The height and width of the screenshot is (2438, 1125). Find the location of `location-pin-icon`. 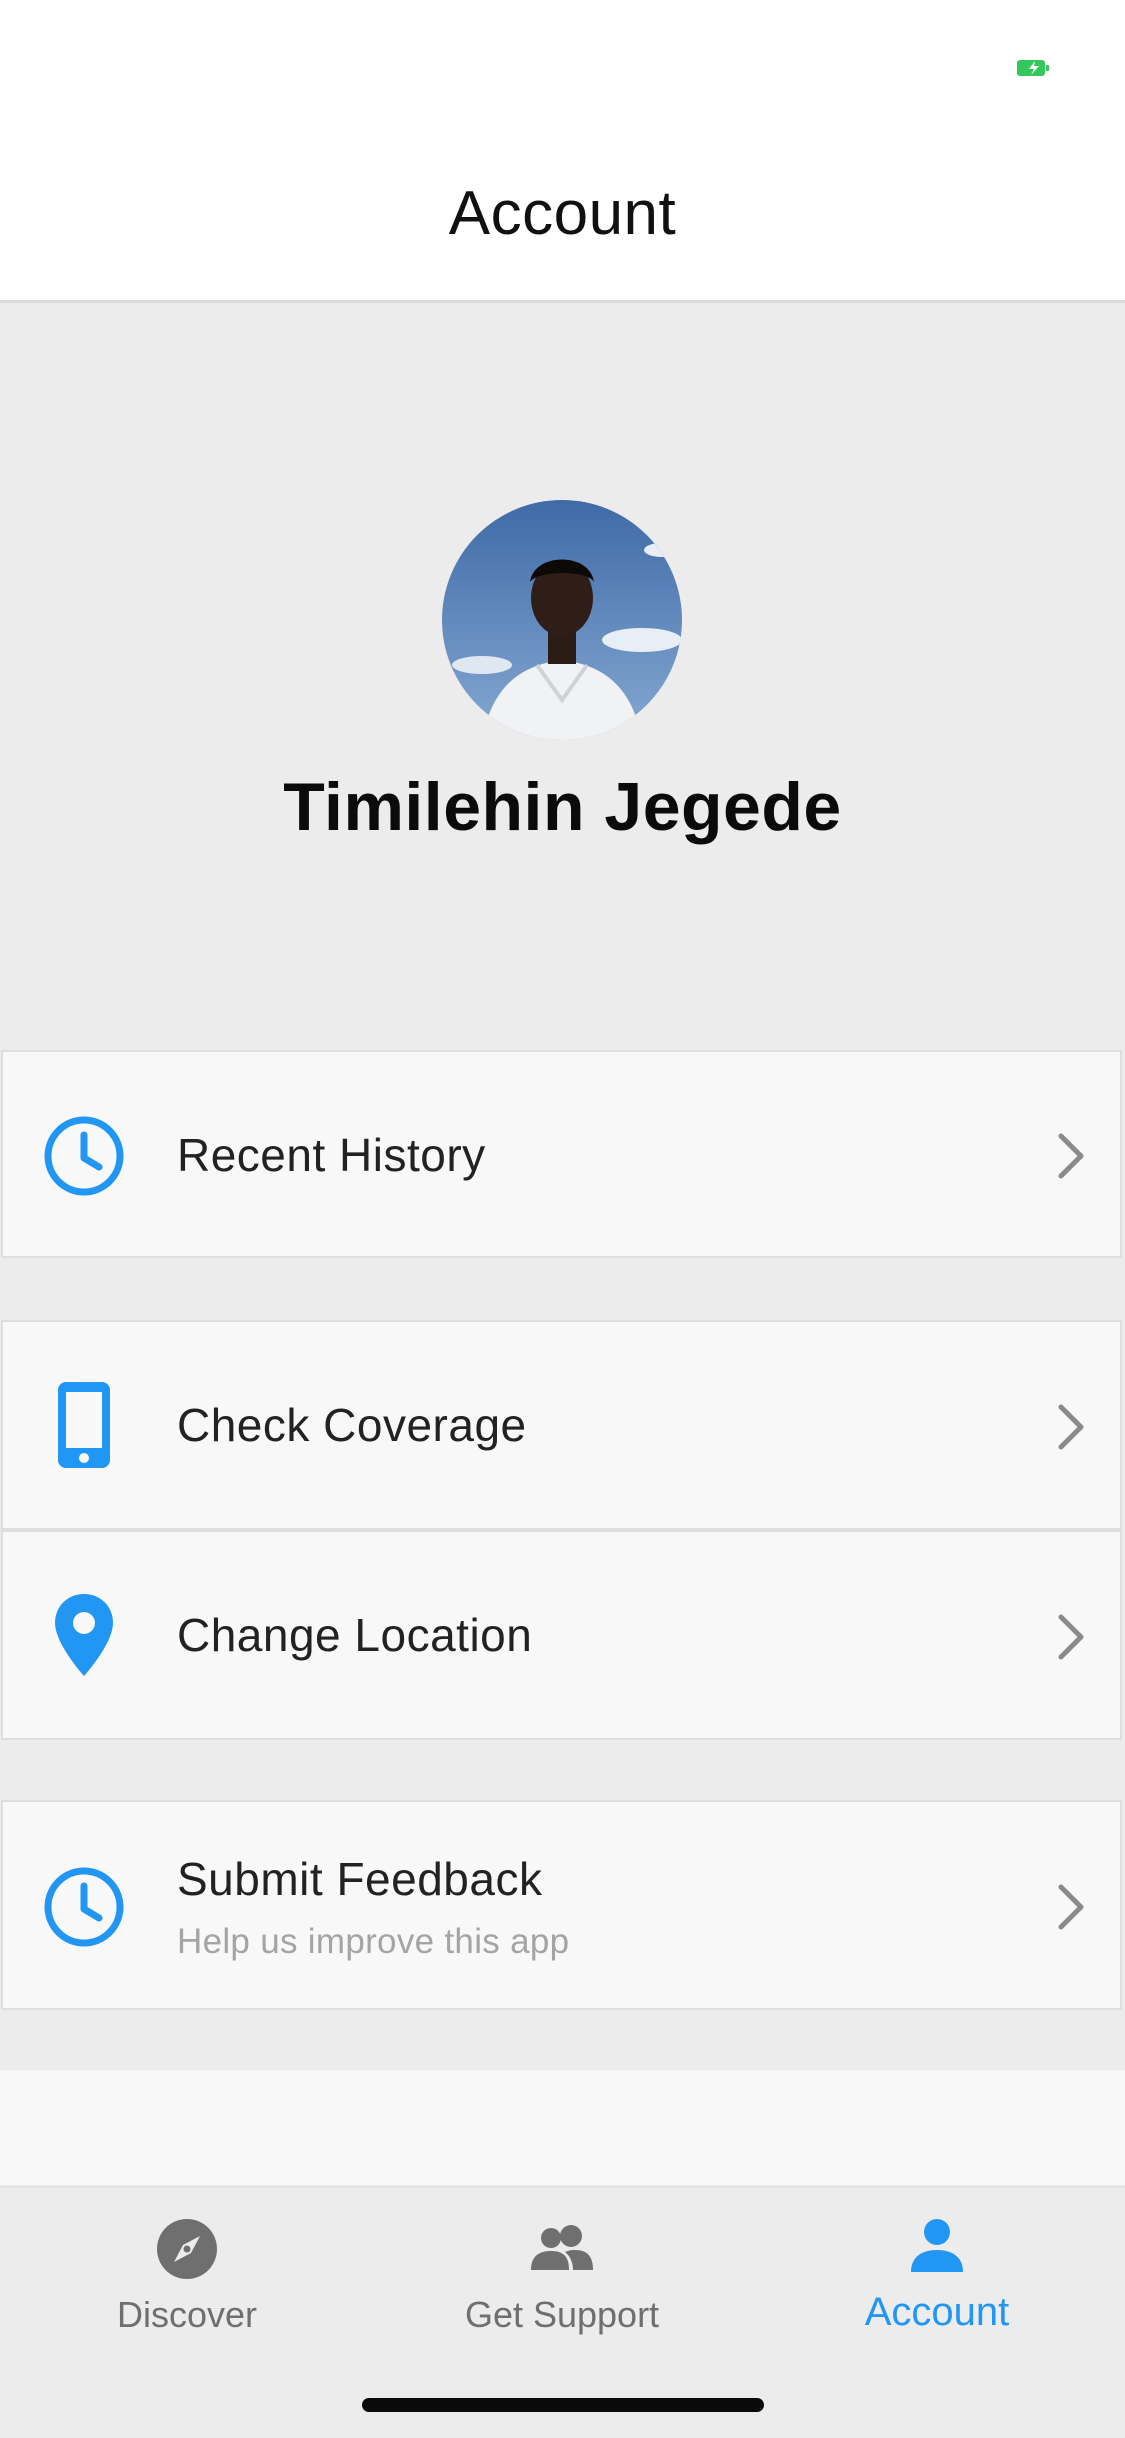

location-pin-icon is located at coordinates (84, 1635).